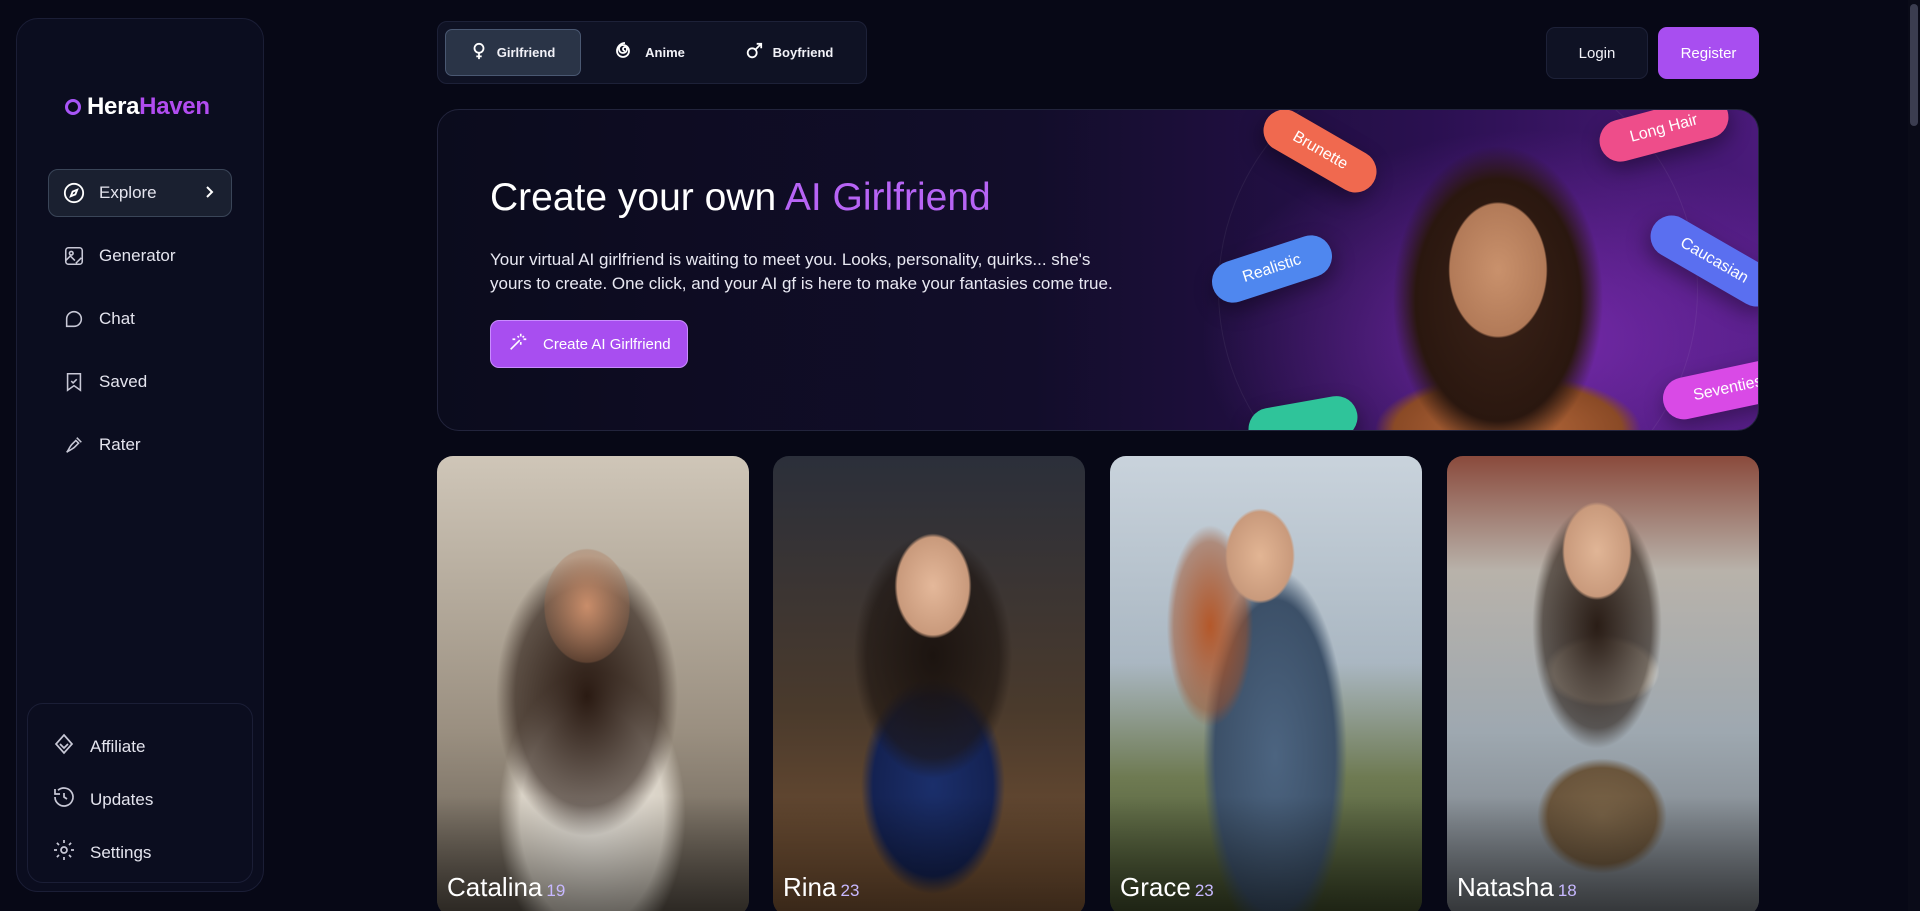 The width and height of the screenshot is (1920, 911). What do you see at coordinates (74, 193) in the screenshot?
I see `compass-icon` at bounding box center [74, 193].